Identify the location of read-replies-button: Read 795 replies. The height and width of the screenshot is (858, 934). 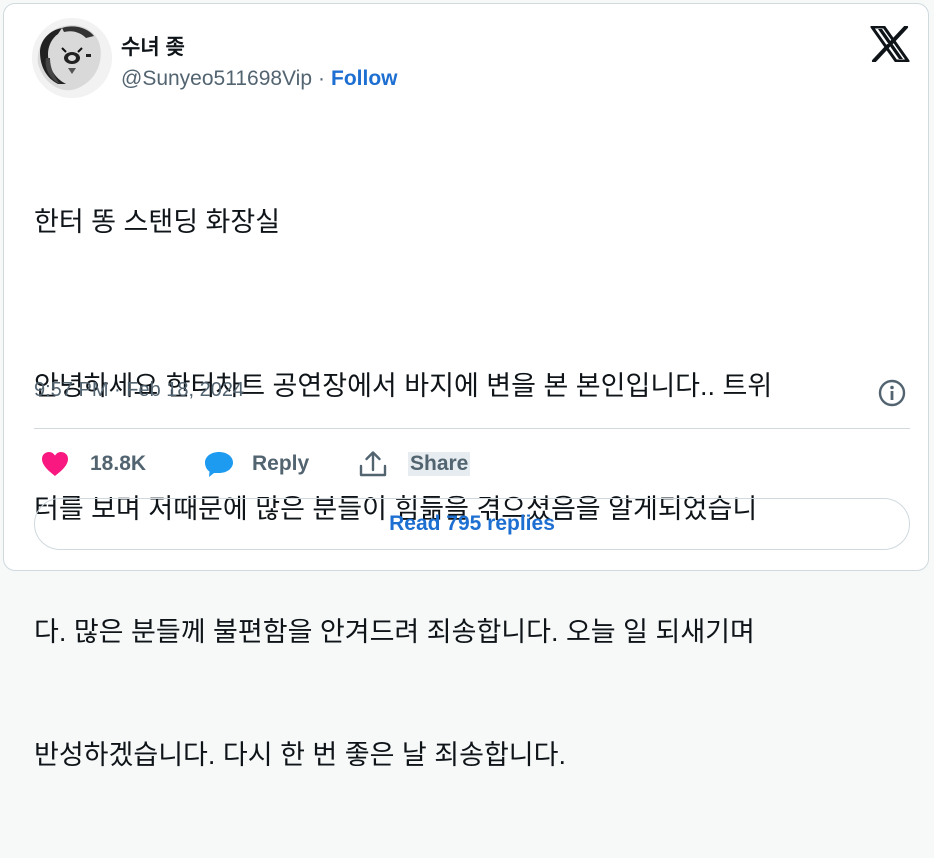
(472, 524).